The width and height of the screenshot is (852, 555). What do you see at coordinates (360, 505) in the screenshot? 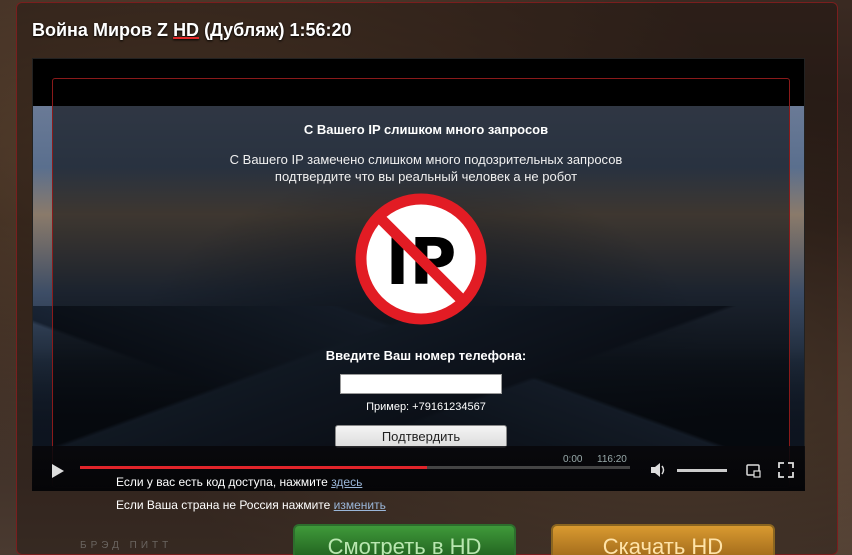
I see `country-change-link: изменить` at bounding box center [360, 505].